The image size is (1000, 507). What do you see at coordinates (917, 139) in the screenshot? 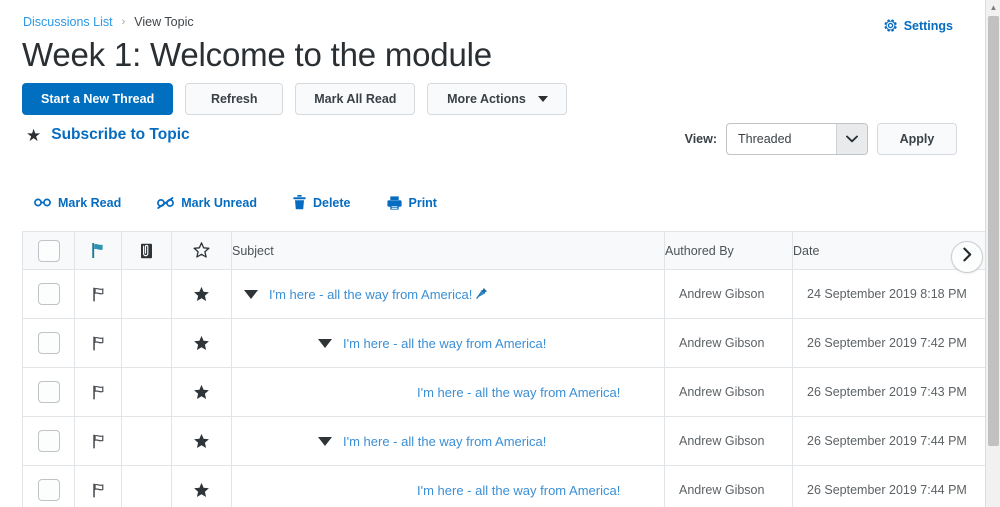
I see `apply-button: Apply` at bounding box center [917, 139].